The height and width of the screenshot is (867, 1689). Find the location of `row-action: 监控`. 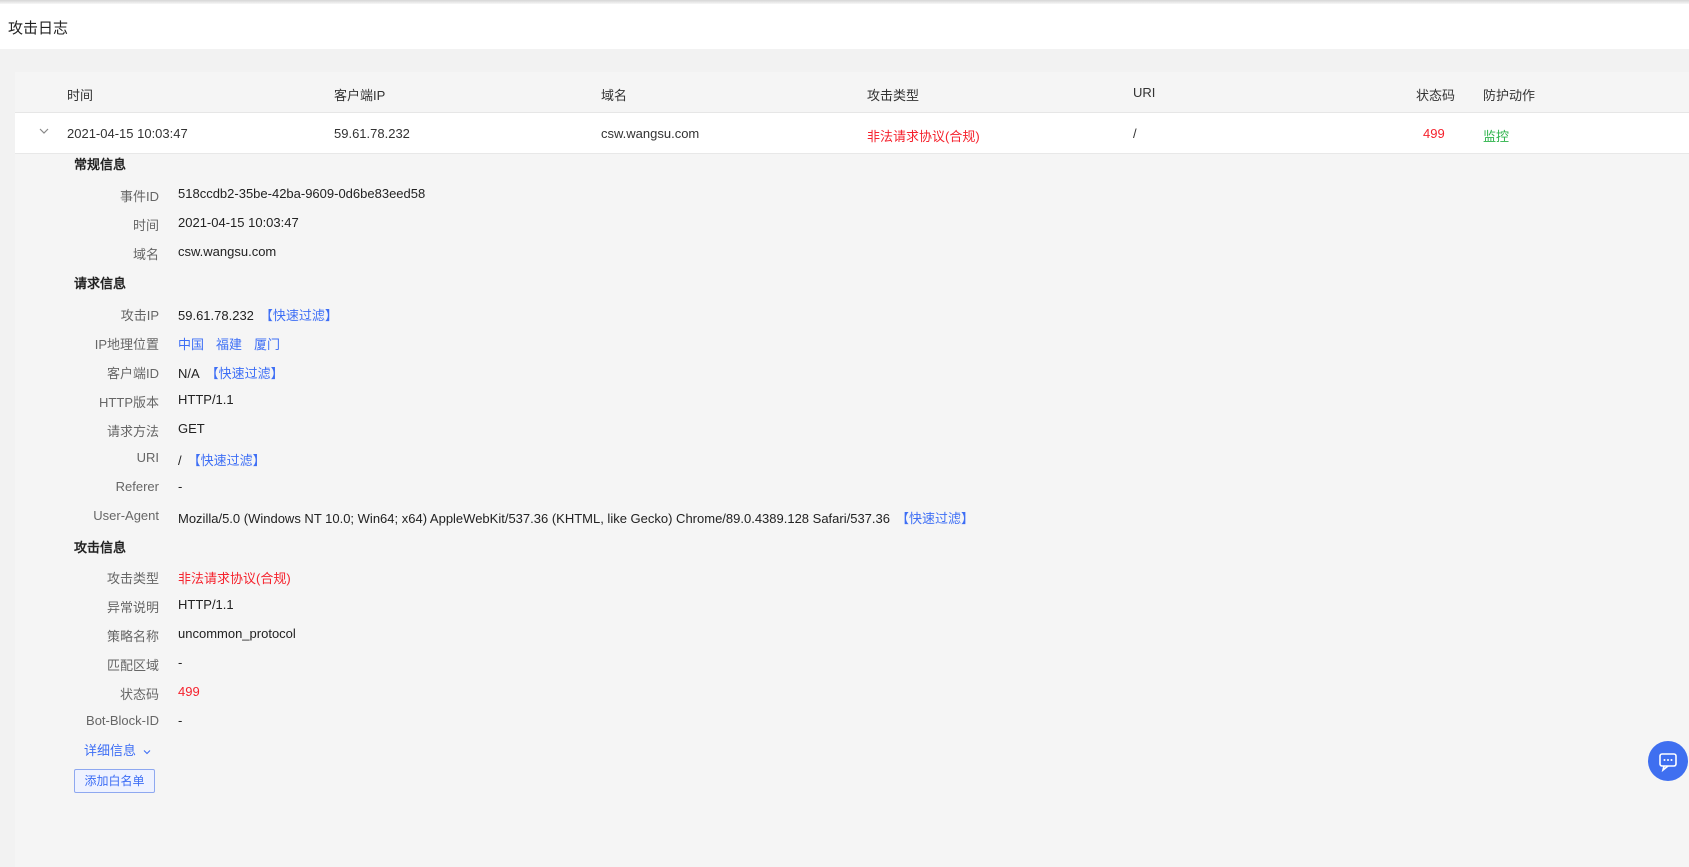

row-action: 监控 is located at coordinates (1496, 136).